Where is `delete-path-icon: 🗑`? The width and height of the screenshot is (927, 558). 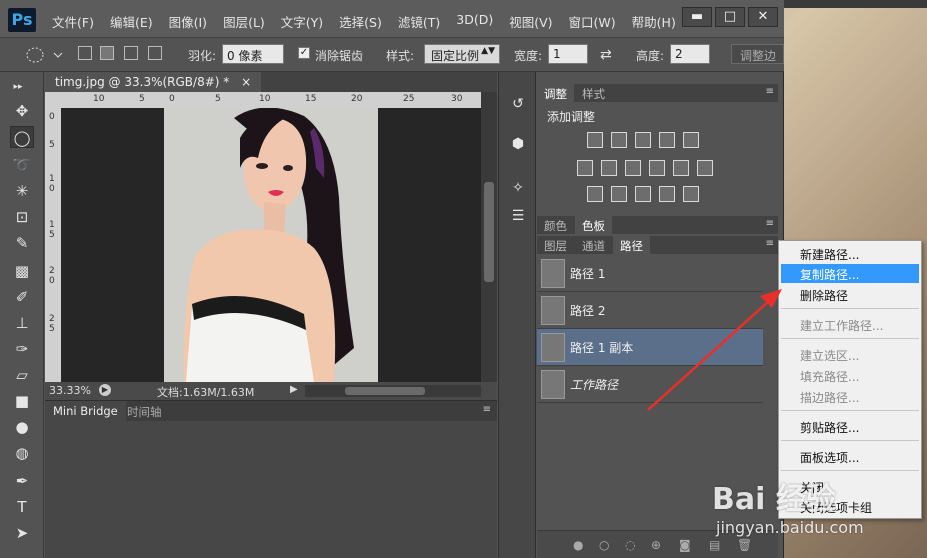 delete-path-icon: 🗑 is located at coordinates (744, 545).